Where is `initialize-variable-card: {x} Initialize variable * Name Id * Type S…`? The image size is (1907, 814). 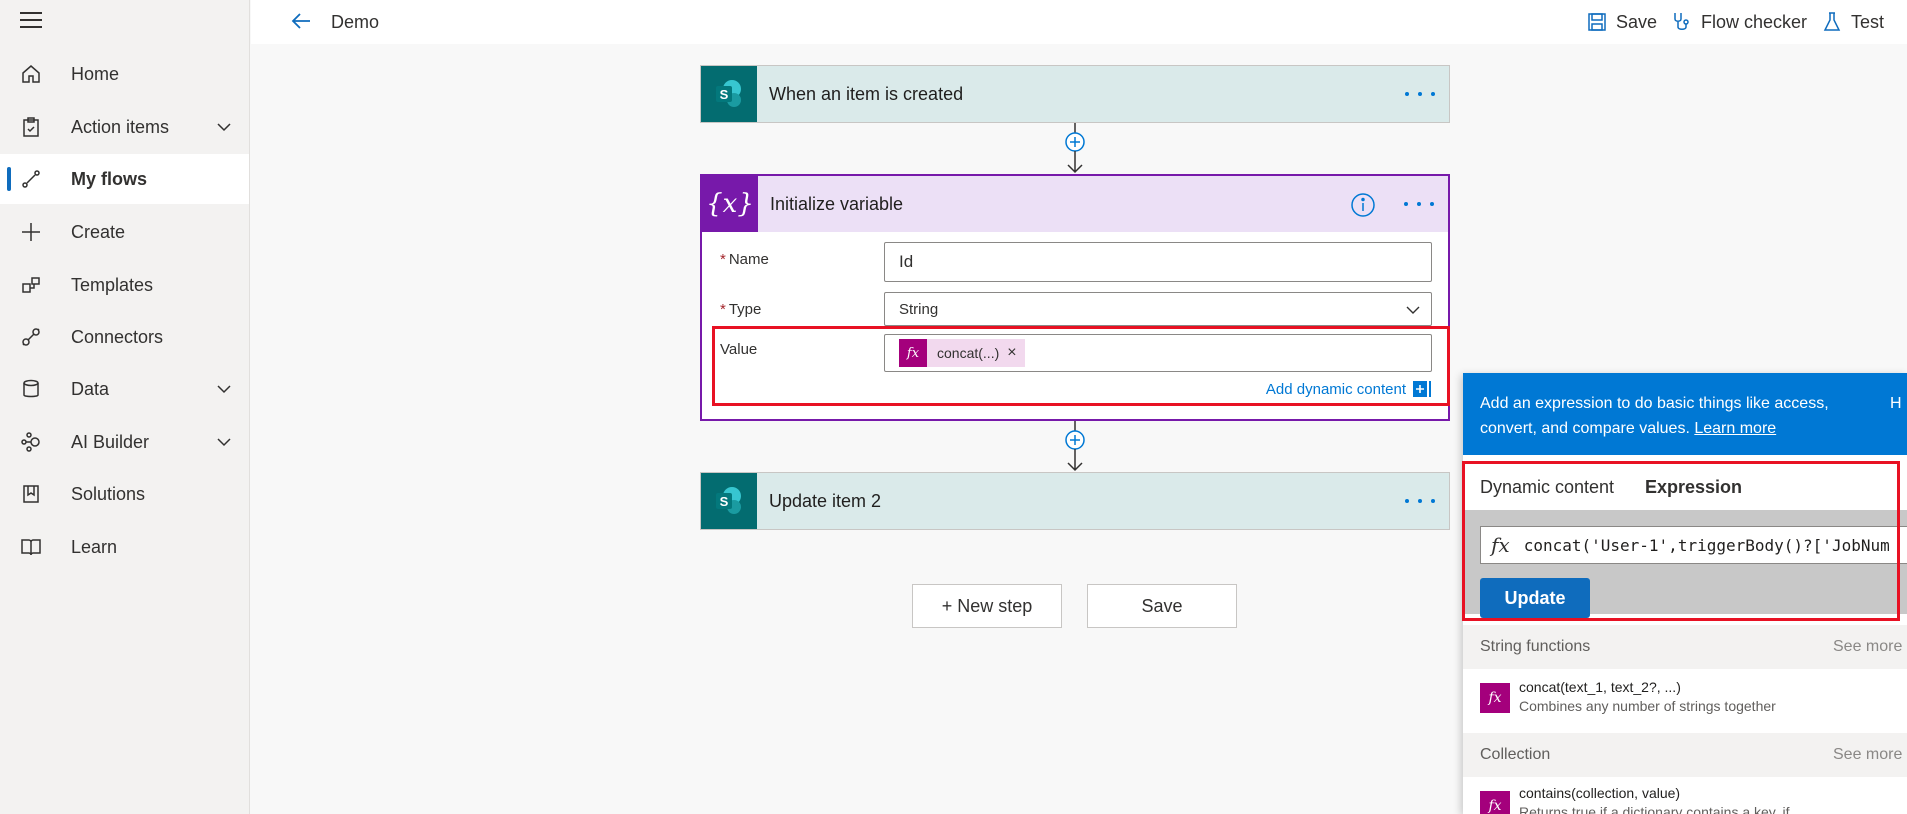 initialize-variable-card: {x} Initialize variable * Name Id * Type S… is located at coordinates (1075, 297).